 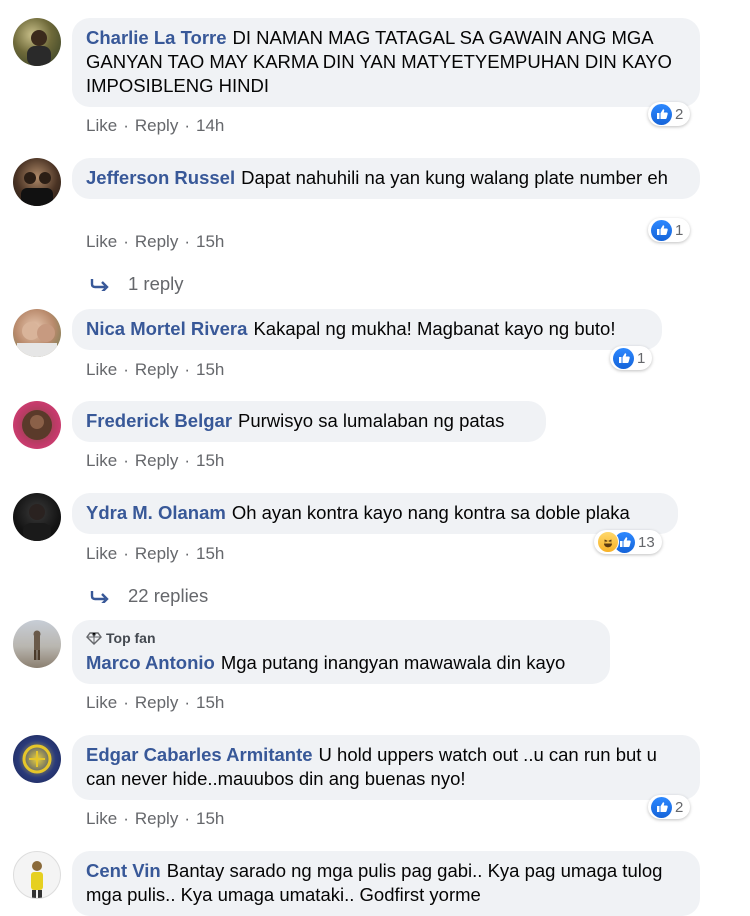 I want to click on top-fan-label: Top fan, so click(x=131, y=638).